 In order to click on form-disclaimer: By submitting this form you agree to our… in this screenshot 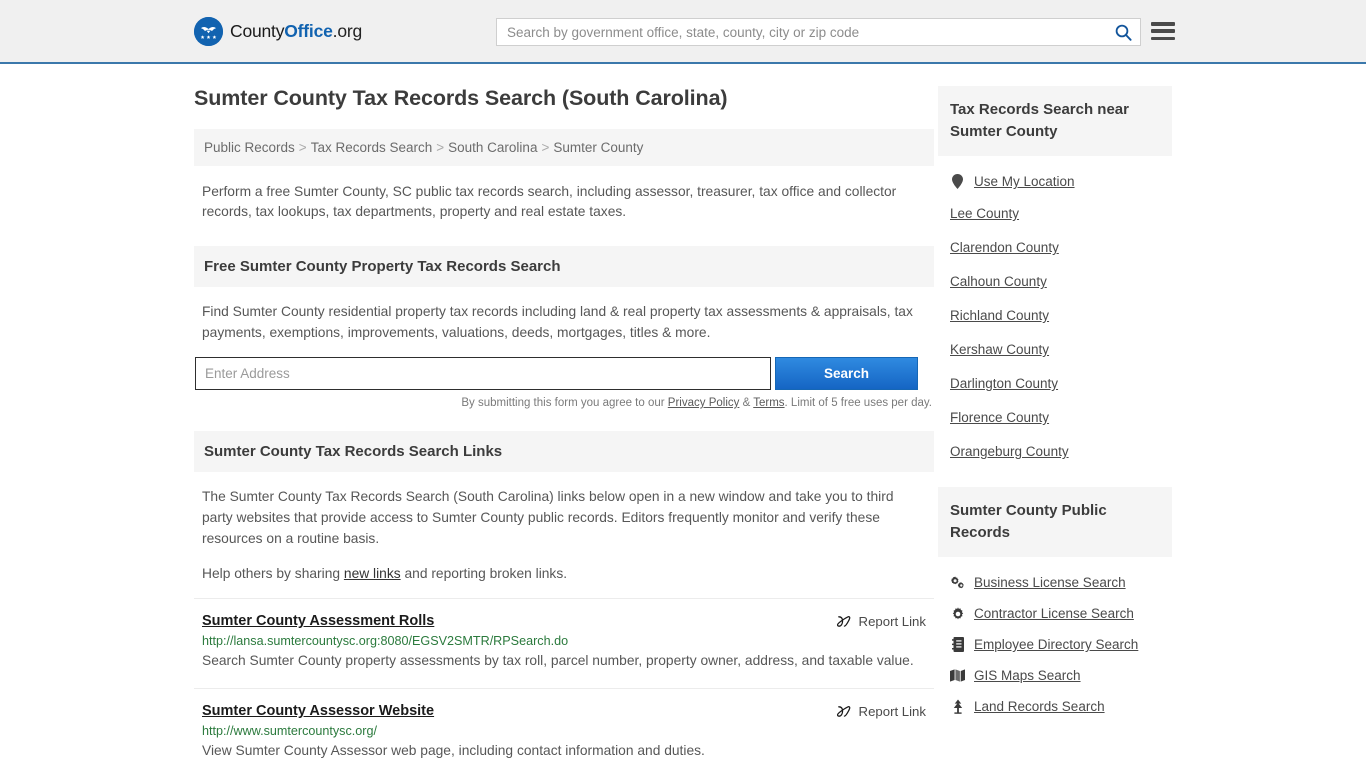, I will do `click(564, 403)`.